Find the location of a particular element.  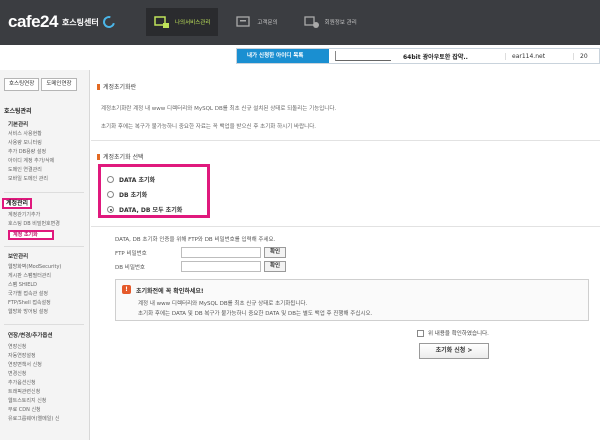

db-password-row: DB 비밀번호 확인 is located at coordinates (201, 266).